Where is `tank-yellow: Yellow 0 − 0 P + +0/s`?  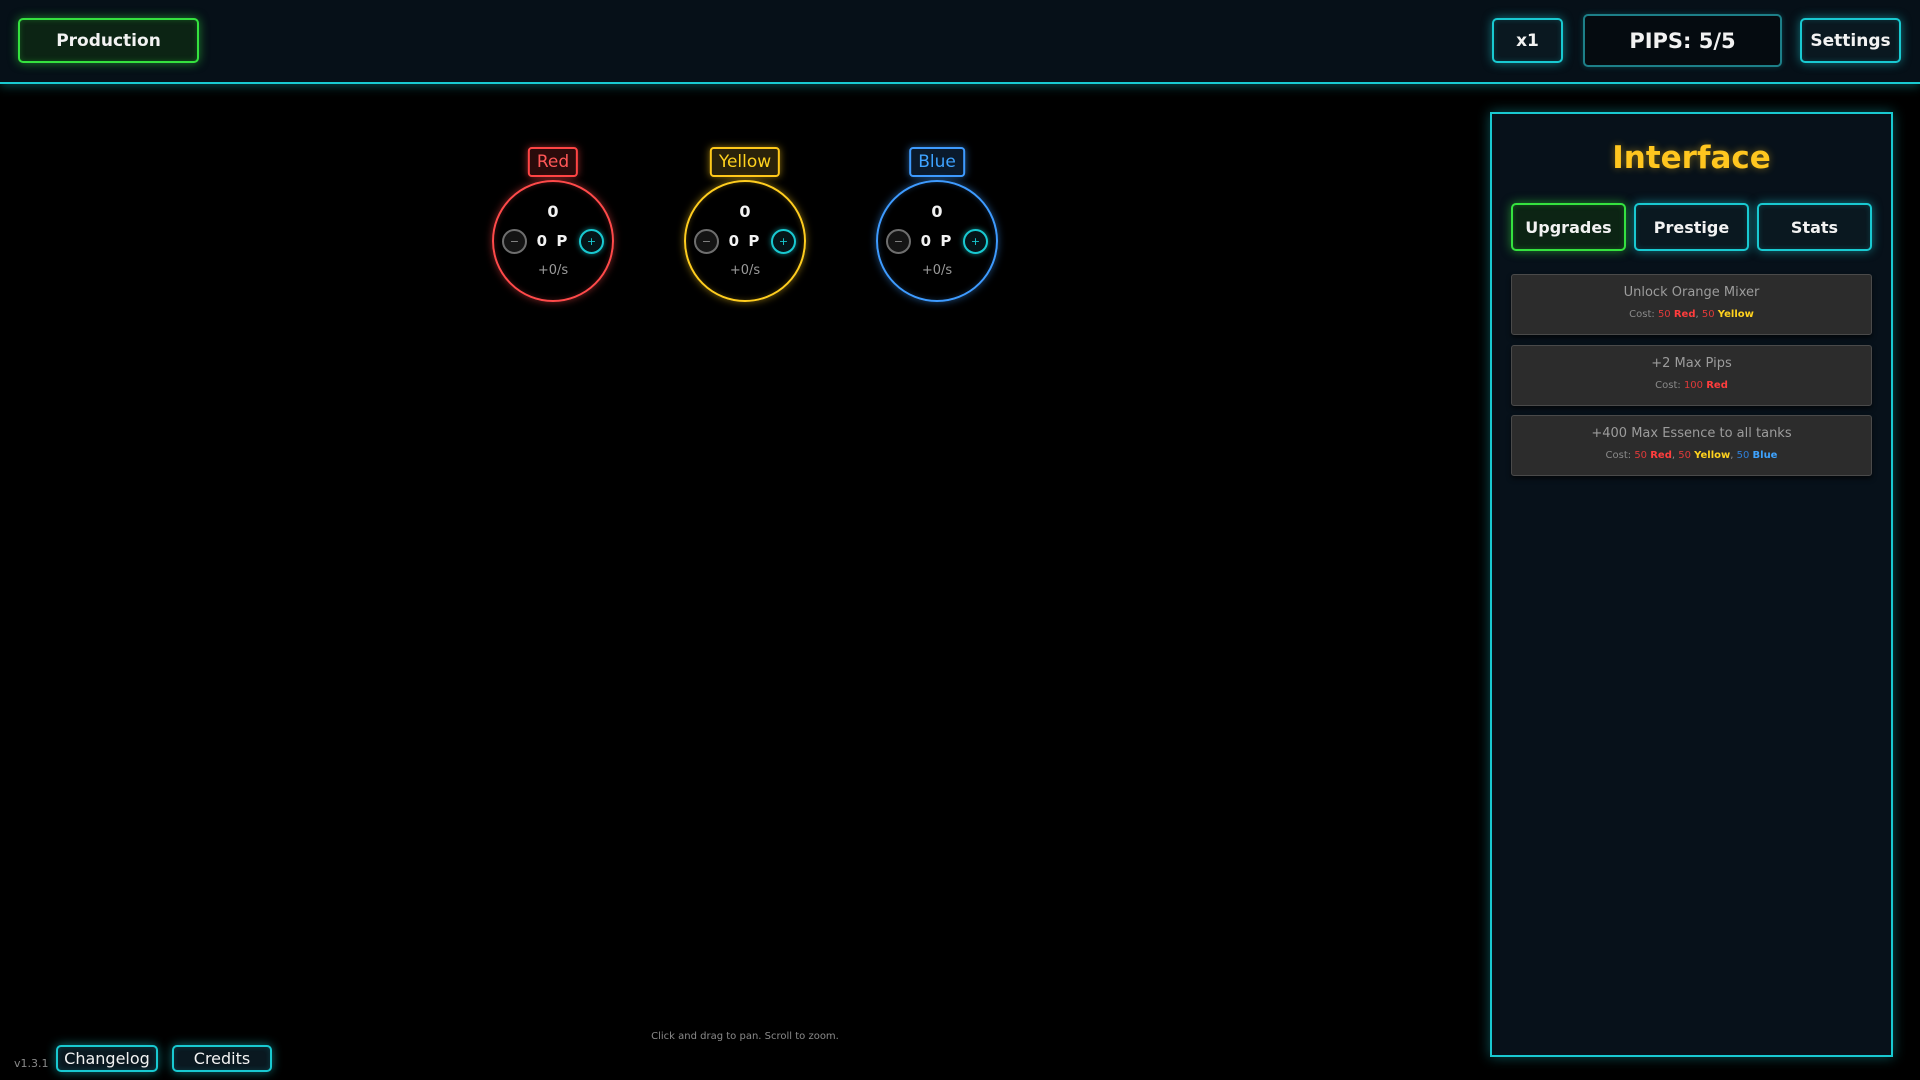 tank-yellow: Yellow 0 − 0 P + +0/s is located at coordinates (745, 227).